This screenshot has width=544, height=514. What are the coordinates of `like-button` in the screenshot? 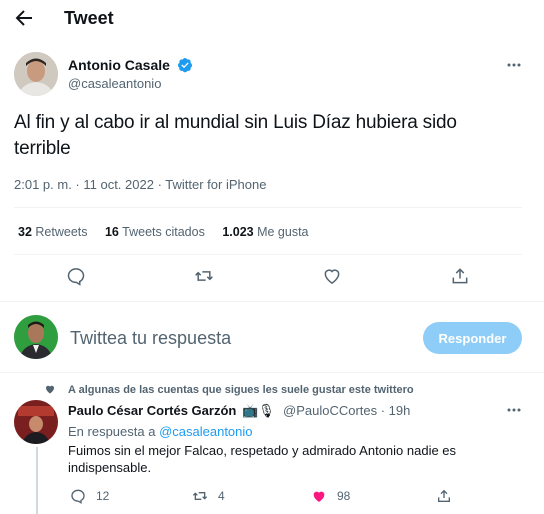 It's located at (334, 278).